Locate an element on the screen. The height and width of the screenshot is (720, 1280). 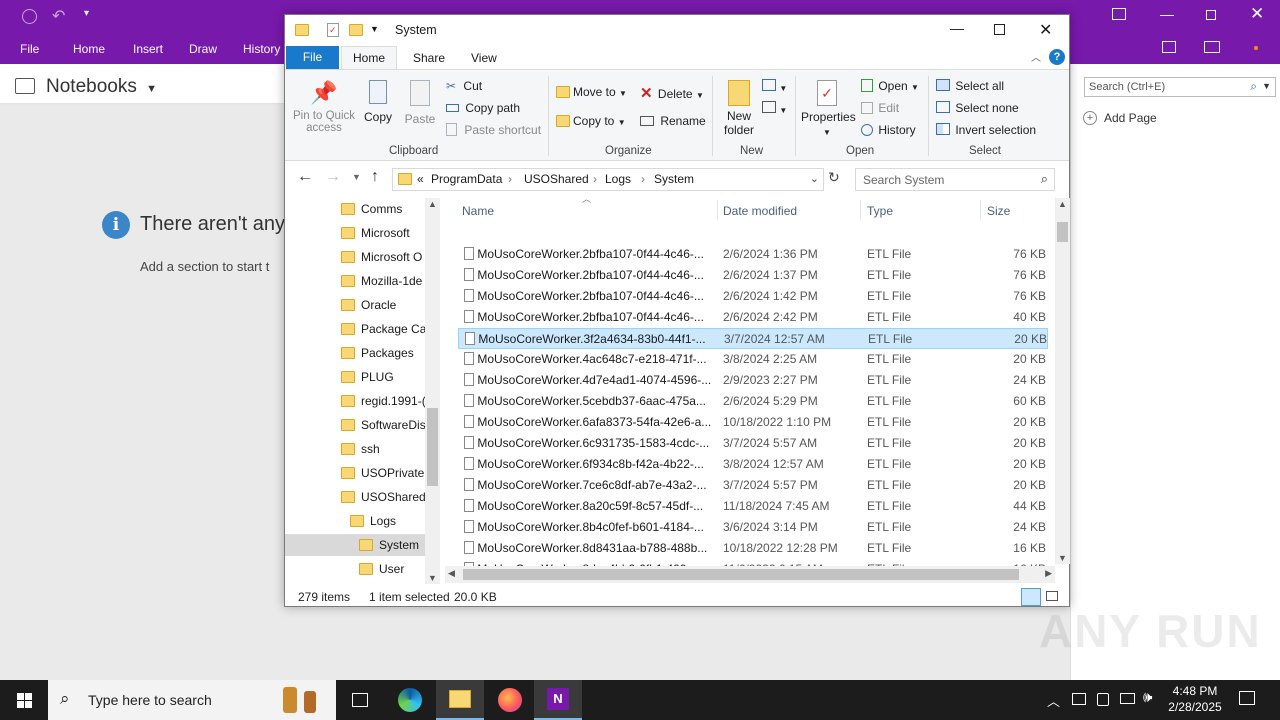
column-header-date: Date modified is located at coordinates (760, 211).